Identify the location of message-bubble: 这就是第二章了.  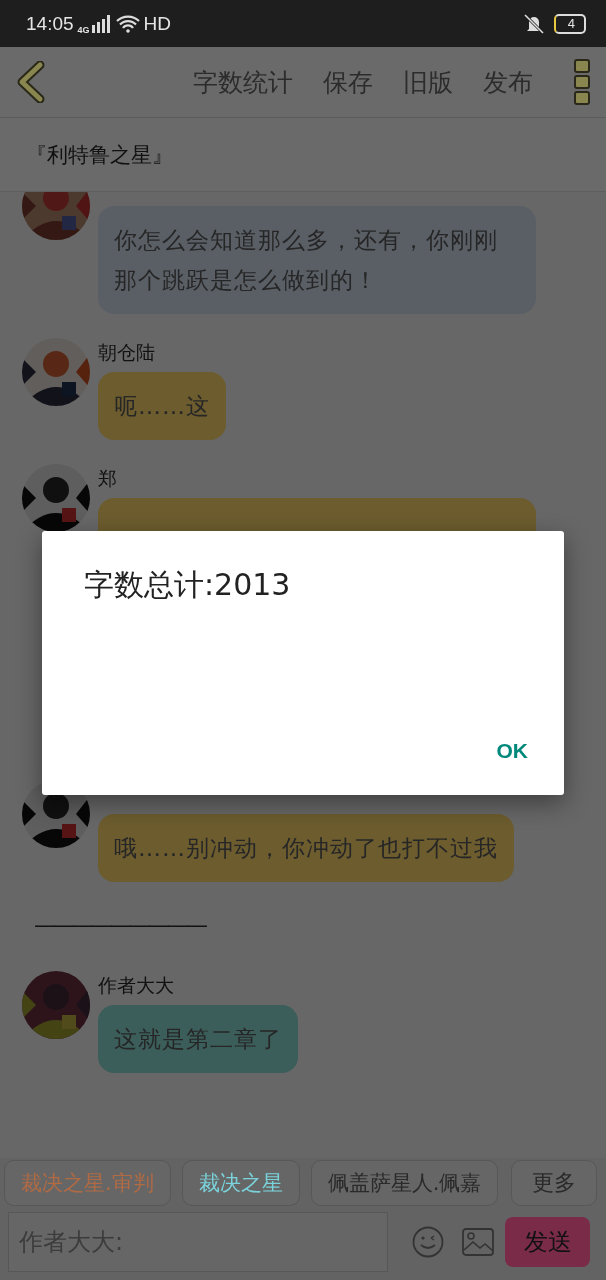
(198, 1039).